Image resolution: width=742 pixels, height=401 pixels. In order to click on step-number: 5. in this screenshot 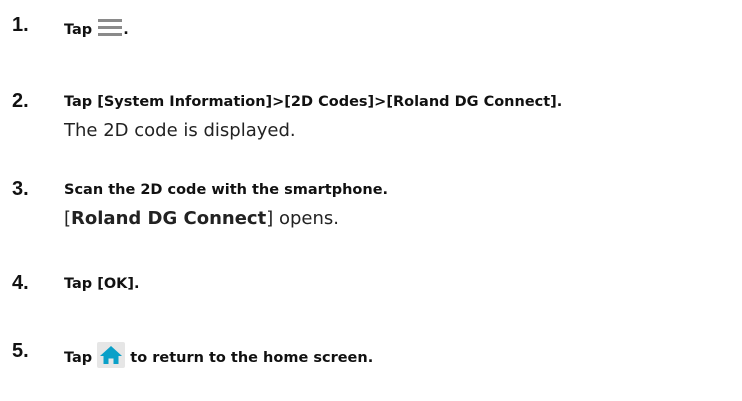, I will do `click(20, 351)`.